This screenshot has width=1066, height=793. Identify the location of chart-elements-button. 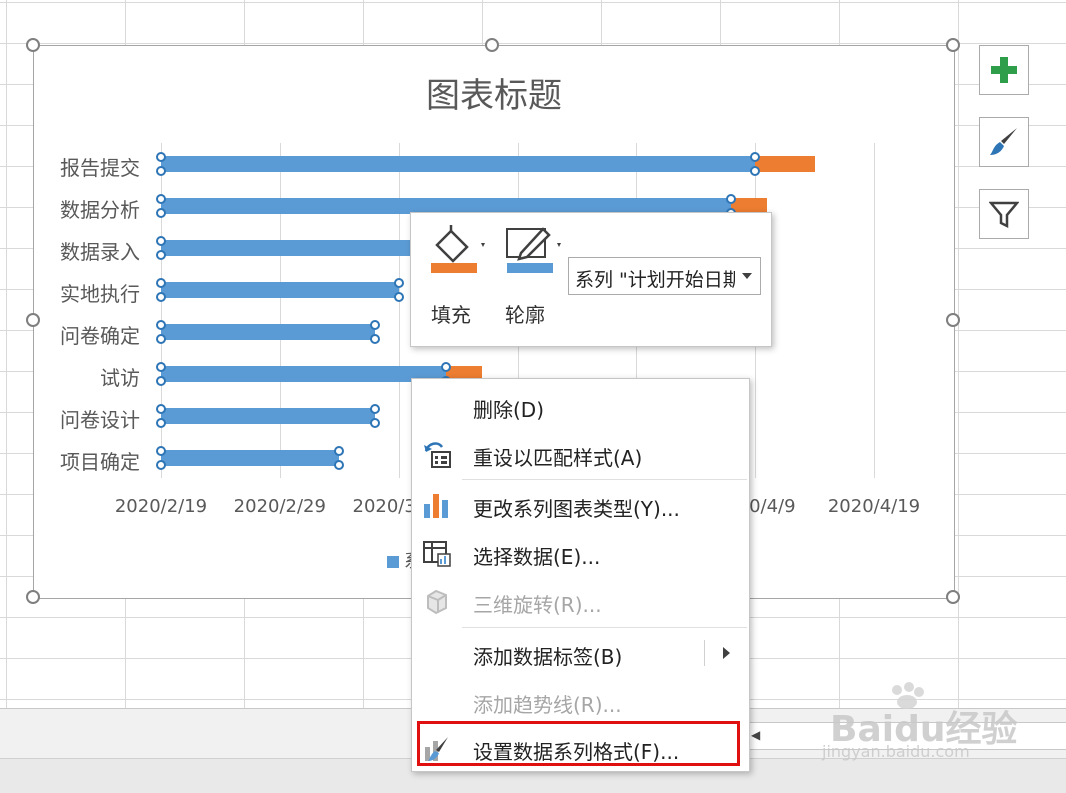
(1004, 70).